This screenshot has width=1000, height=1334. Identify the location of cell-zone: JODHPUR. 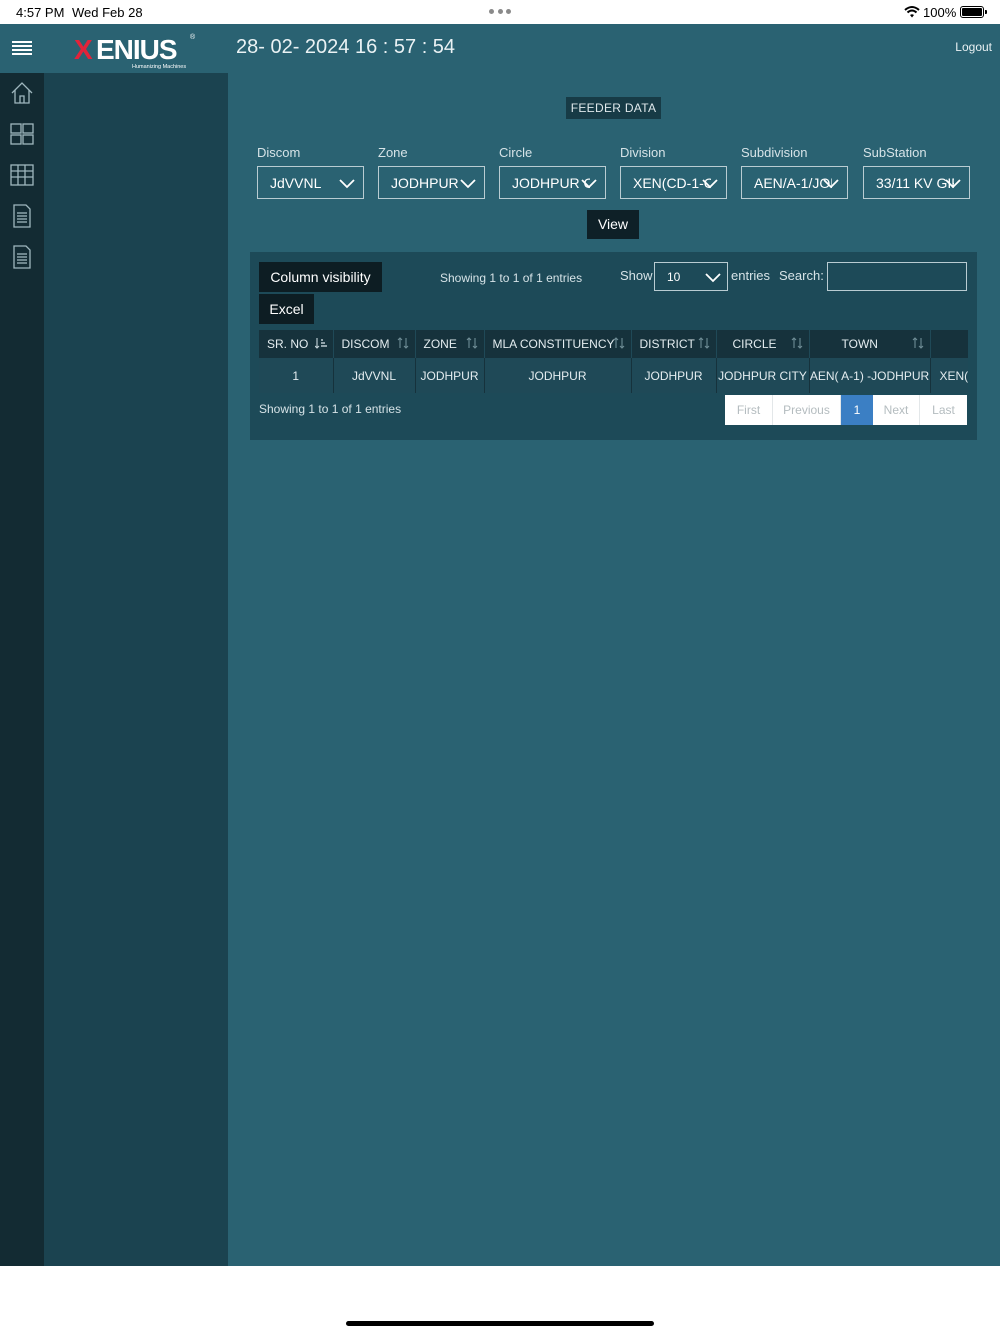
(450, 375).